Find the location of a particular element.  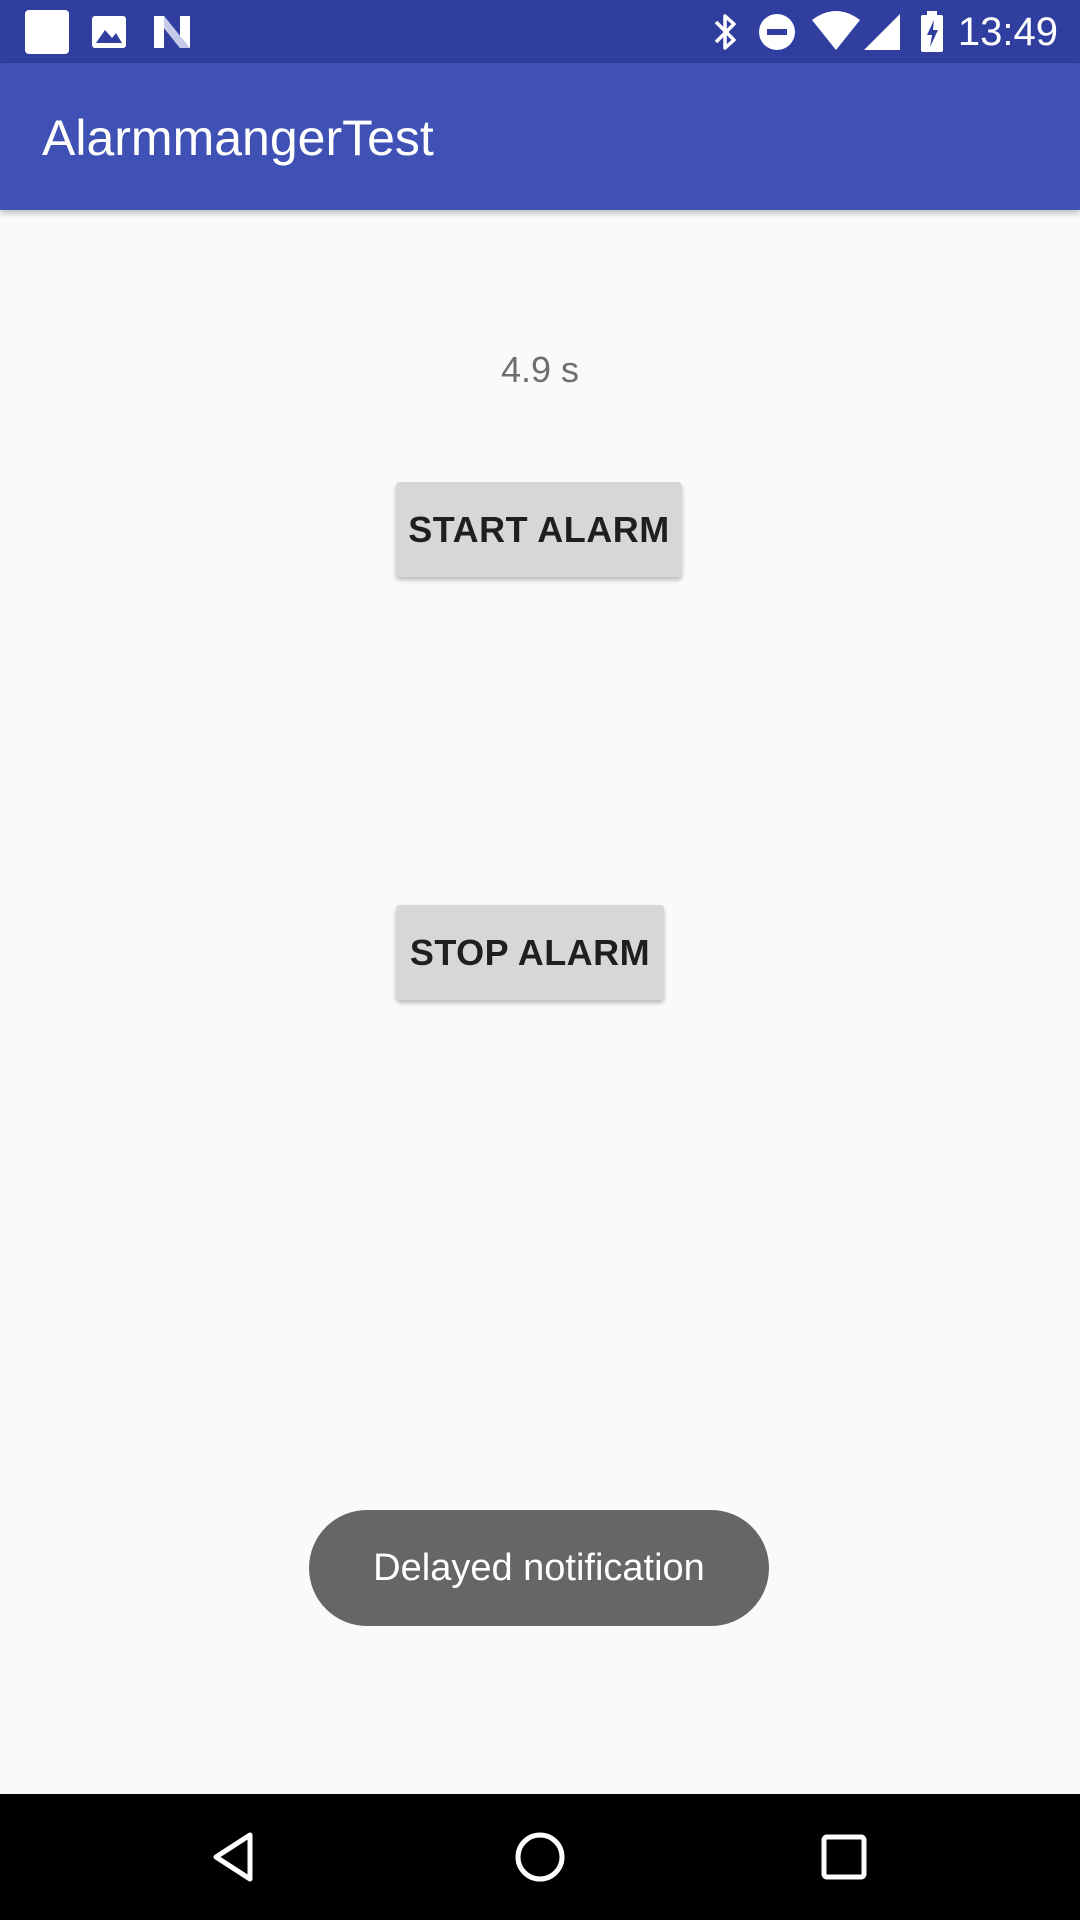

recents-button is located at coordinates (844, 1857).